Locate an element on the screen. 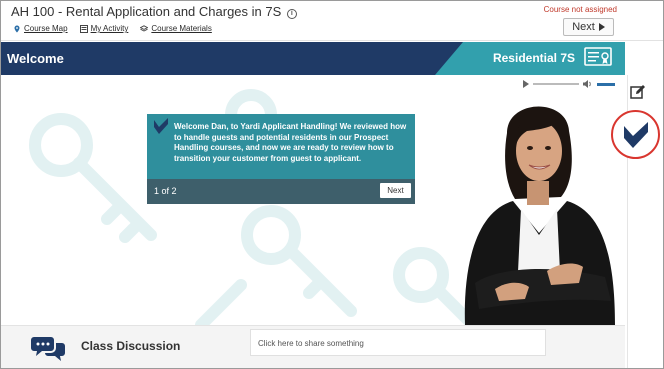  class-discussion-label: Class Discussion is located at coordinates (131, 346).